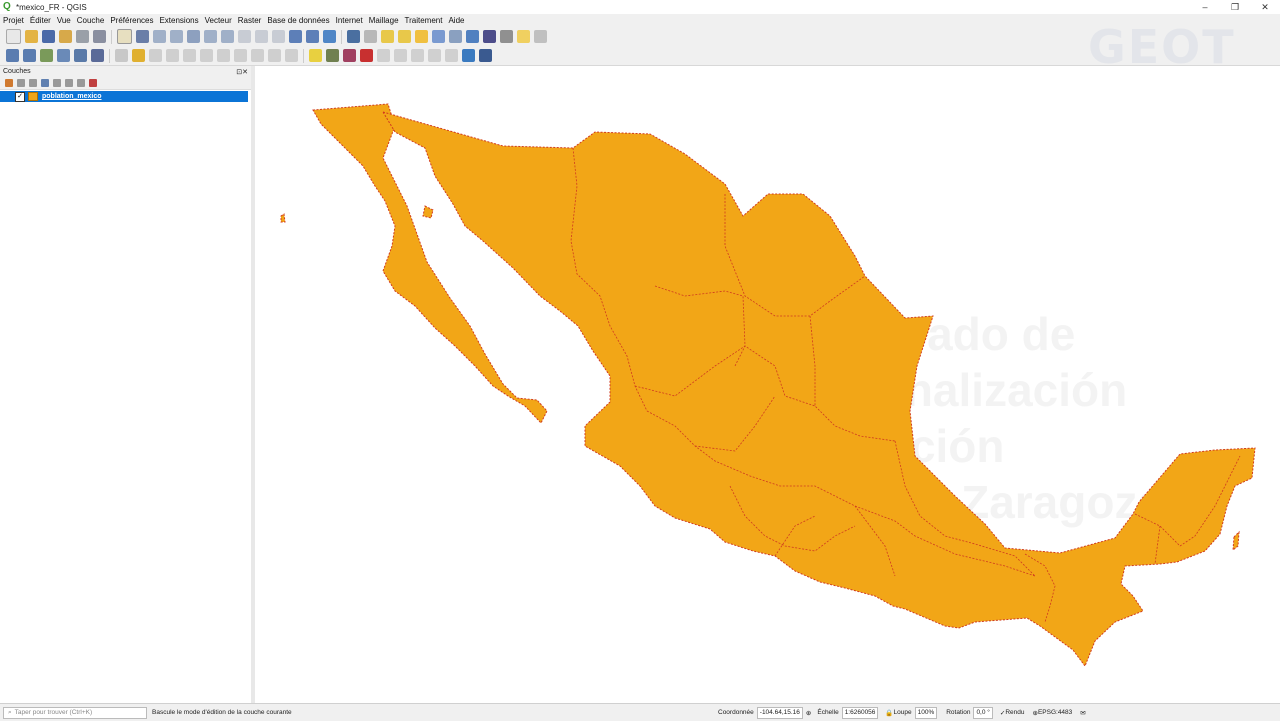 Image resolution: width=1280 pixels, height=721 pixels. Describe the element at coordinates (63, 55) in the screenshot. I see `add-raster-layer-icon` at that location.